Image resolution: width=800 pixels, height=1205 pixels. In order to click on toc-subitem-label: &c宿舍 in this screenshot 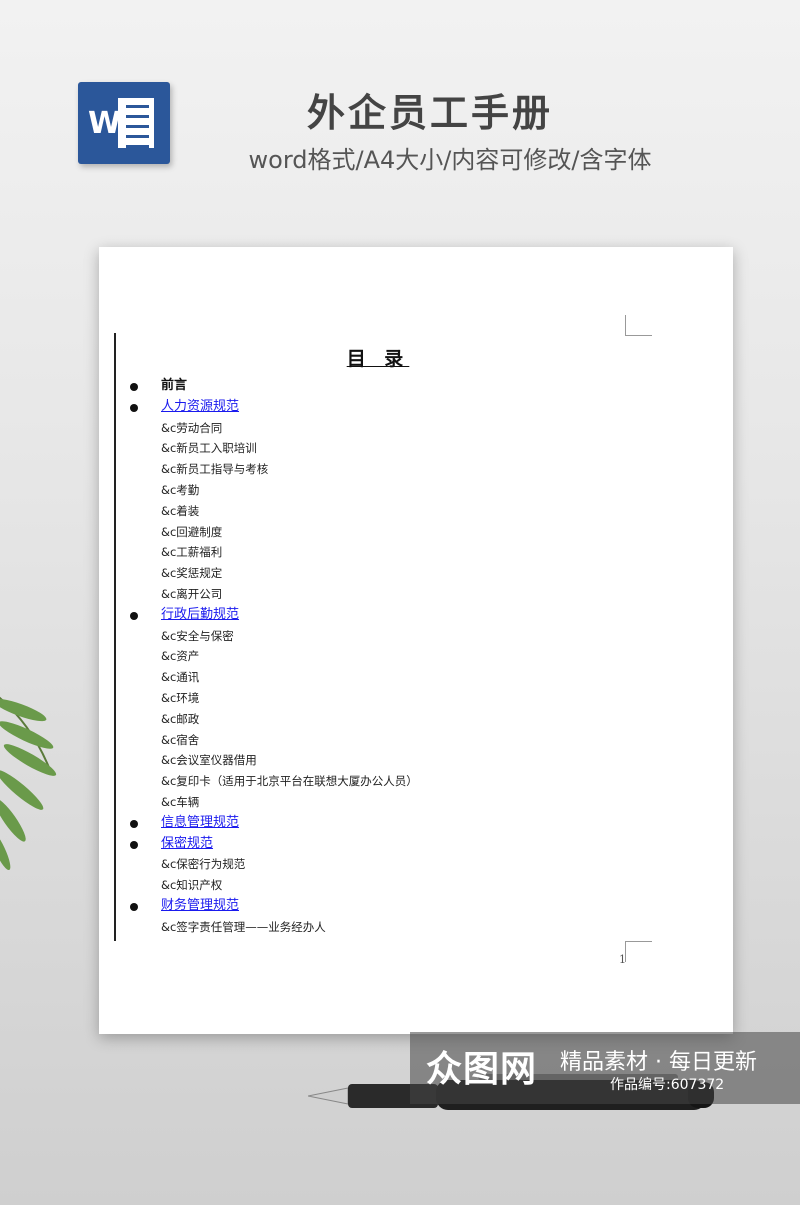, I will do `click(180, 739)`.